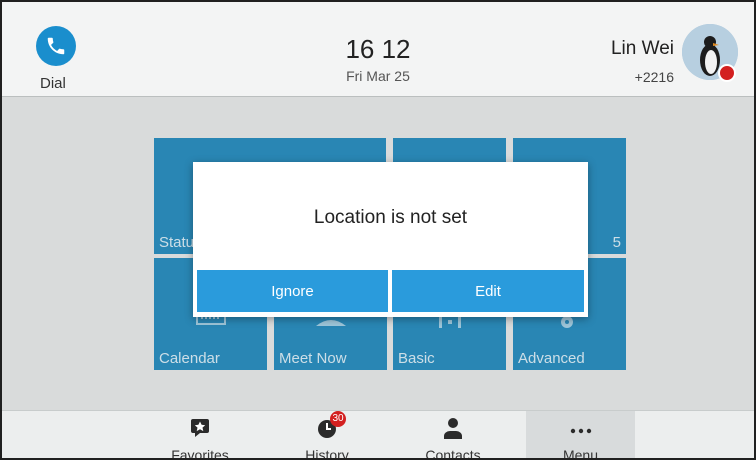  What do you see at coordinates (654, 77) in the screenshot?
I see `account-extension: +2216` at bounding box center [654, 77].